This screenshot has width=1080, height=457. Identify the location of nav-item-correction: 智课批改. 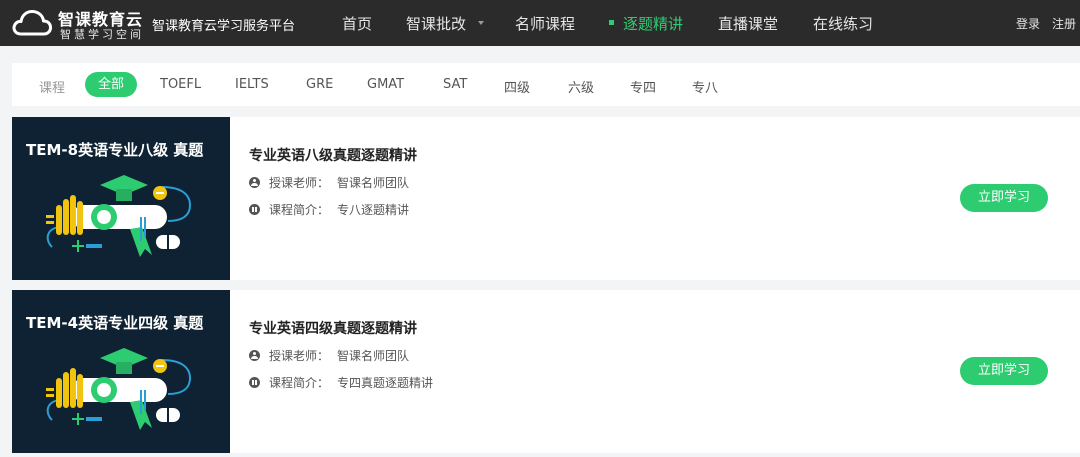
(445, 23).